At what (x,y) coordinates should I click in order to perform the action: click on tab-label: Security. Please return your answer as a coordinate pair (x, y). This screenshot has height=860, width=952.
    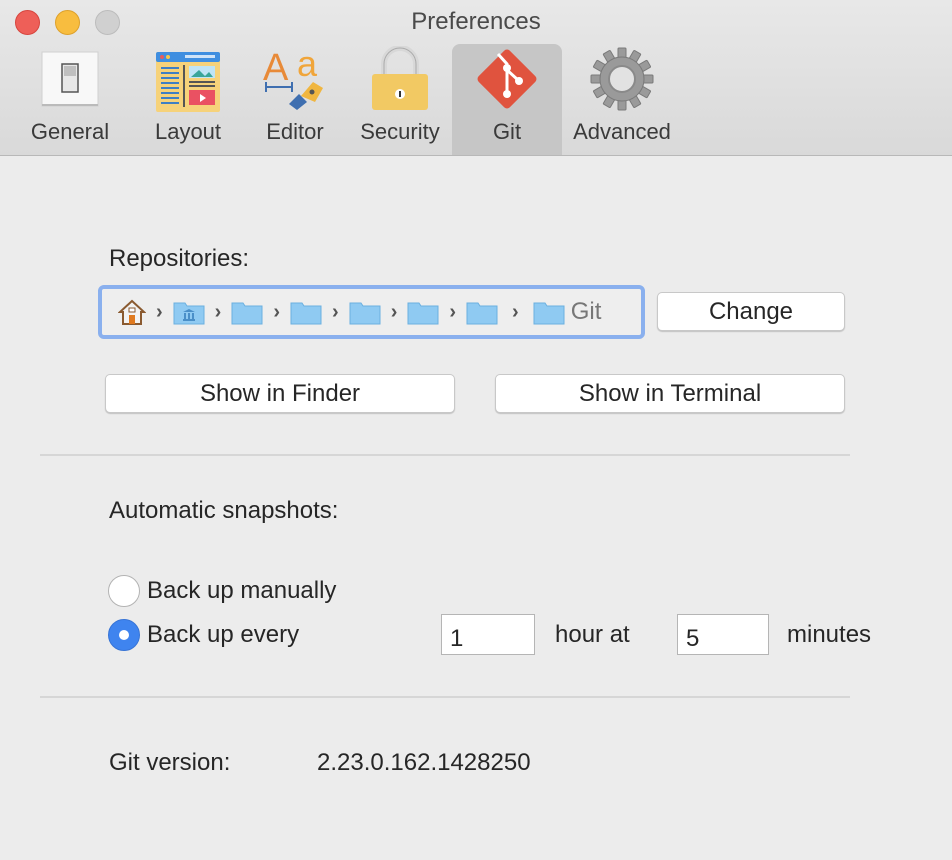
    Looking at the image, I should click on (400, 131).